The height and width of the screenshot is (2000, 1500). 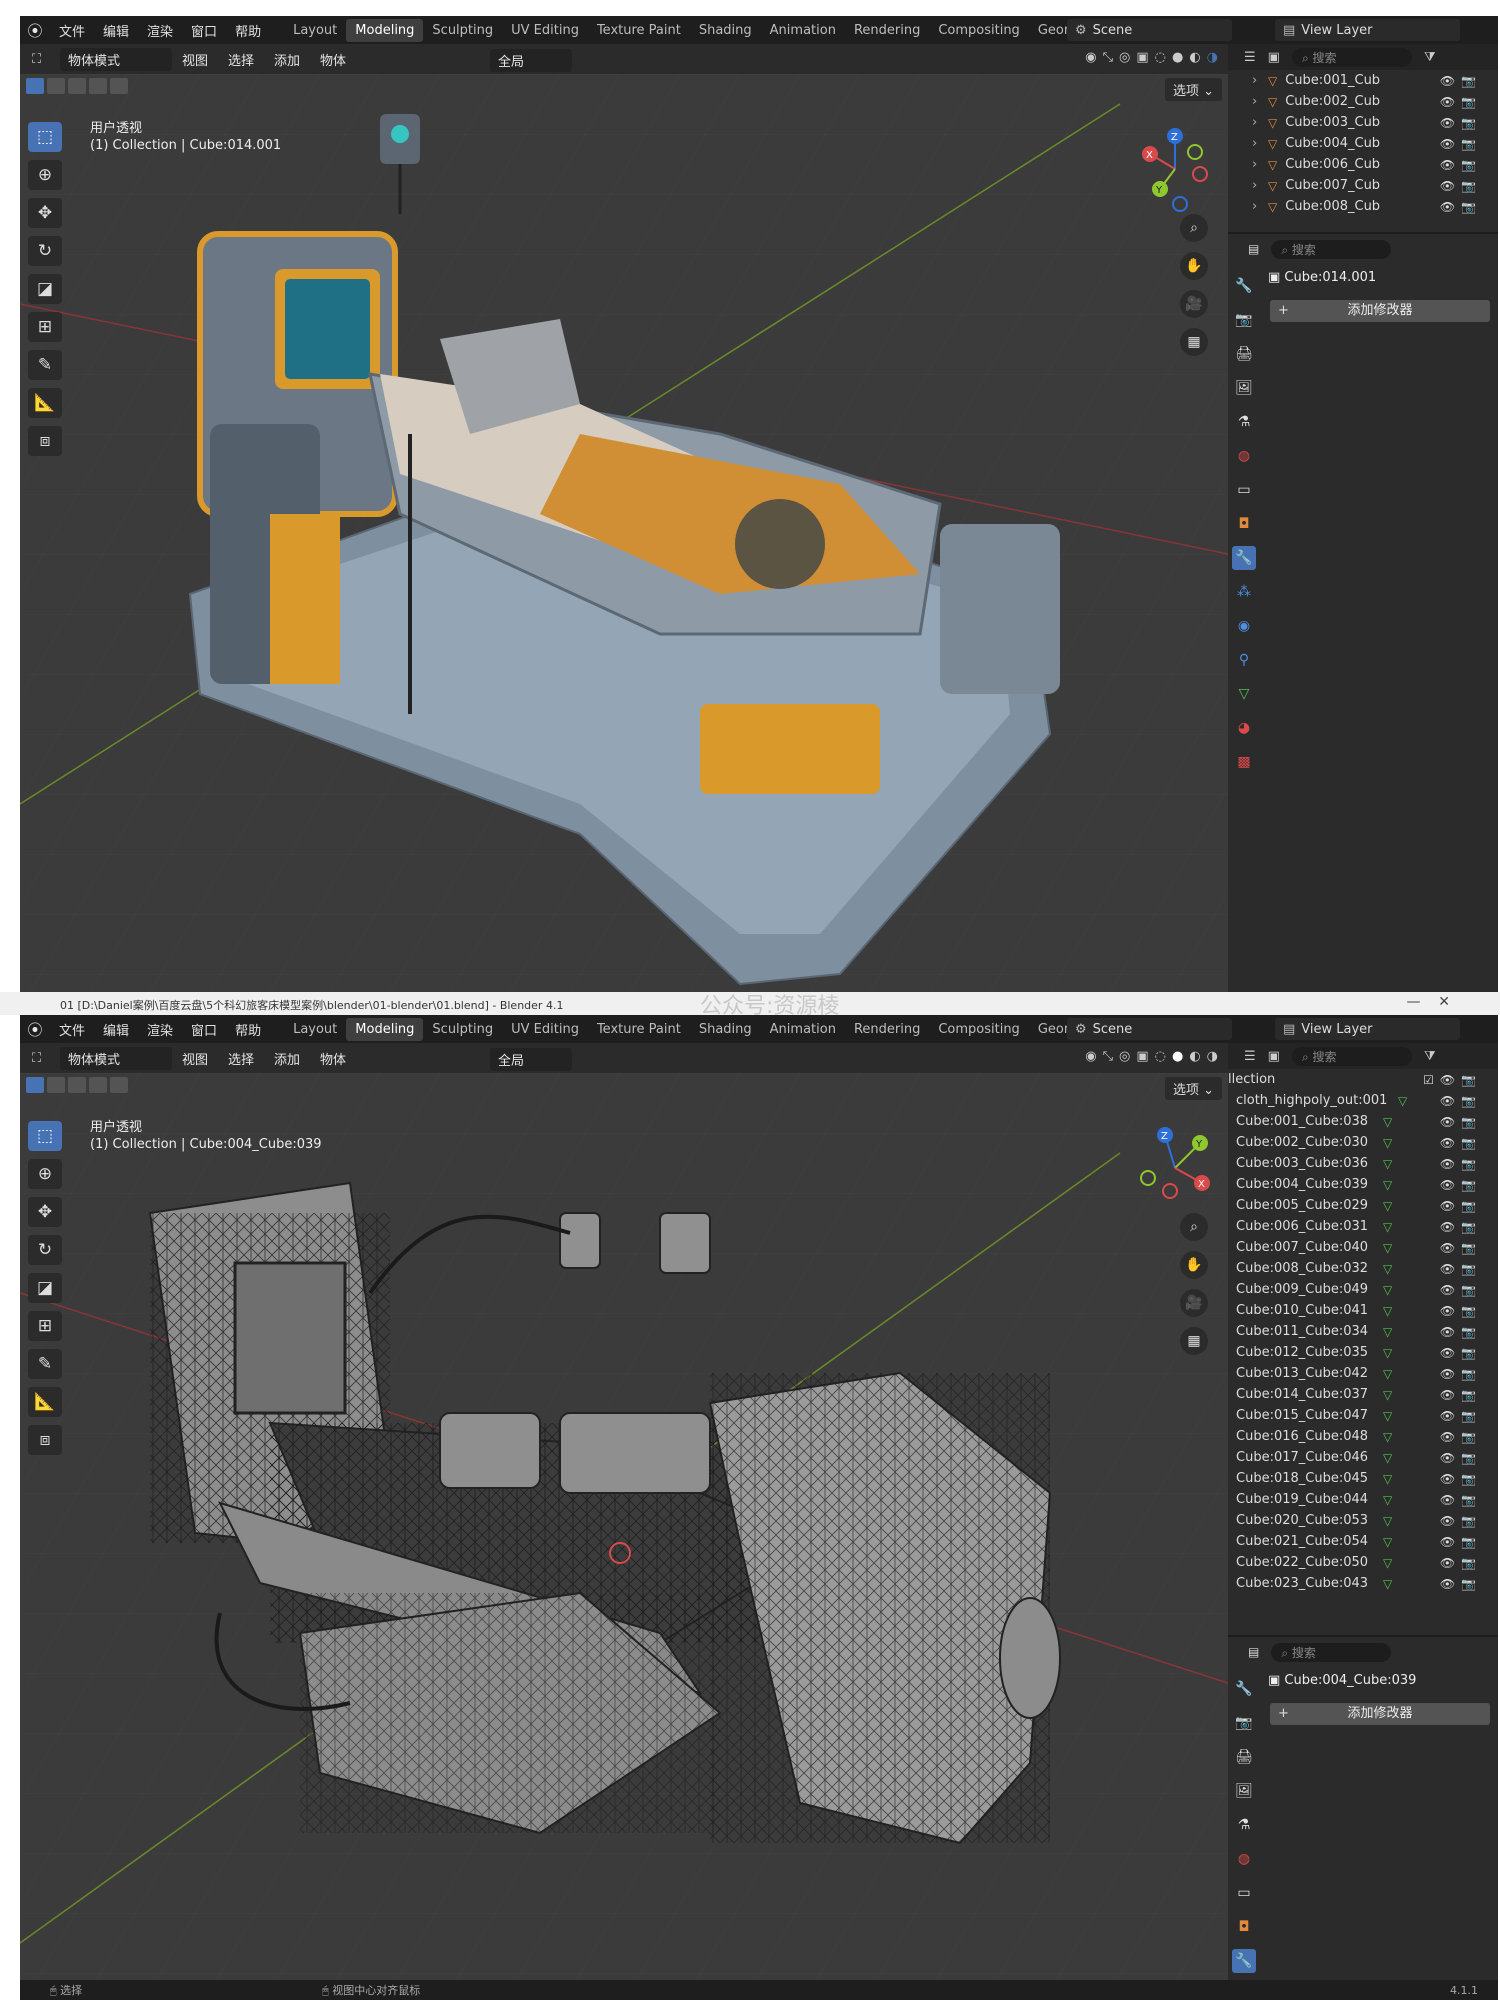 What do you see at coordinates (887, 1029) in the screenshot?
I see `workspace-tab: Rendering` at bounding box center [887, 1029].